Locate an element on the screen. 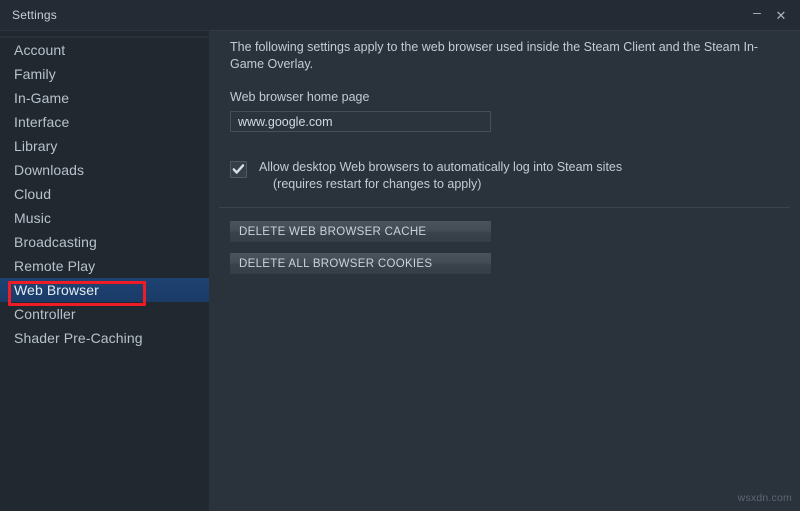 The width and height of the screenshot is (800, 511). home-page-input is located at coordinates (360, 121).